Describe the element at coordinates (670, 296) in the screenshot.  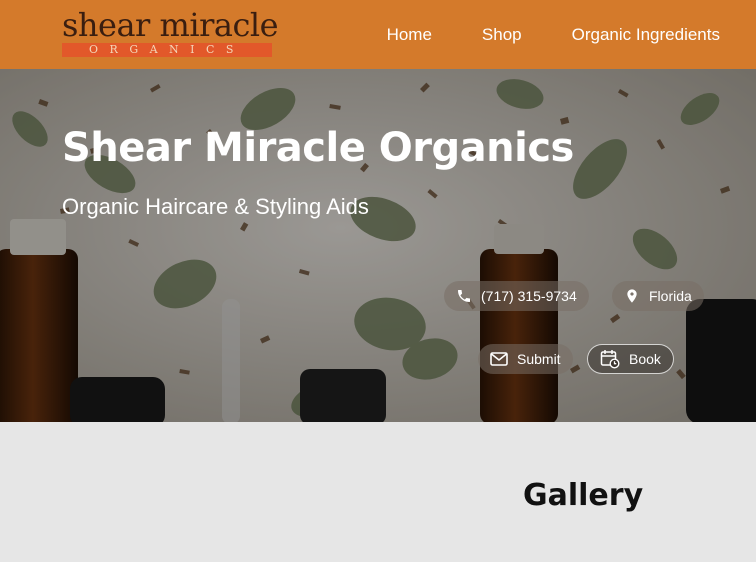
I see `location-label: Florida` at that location.